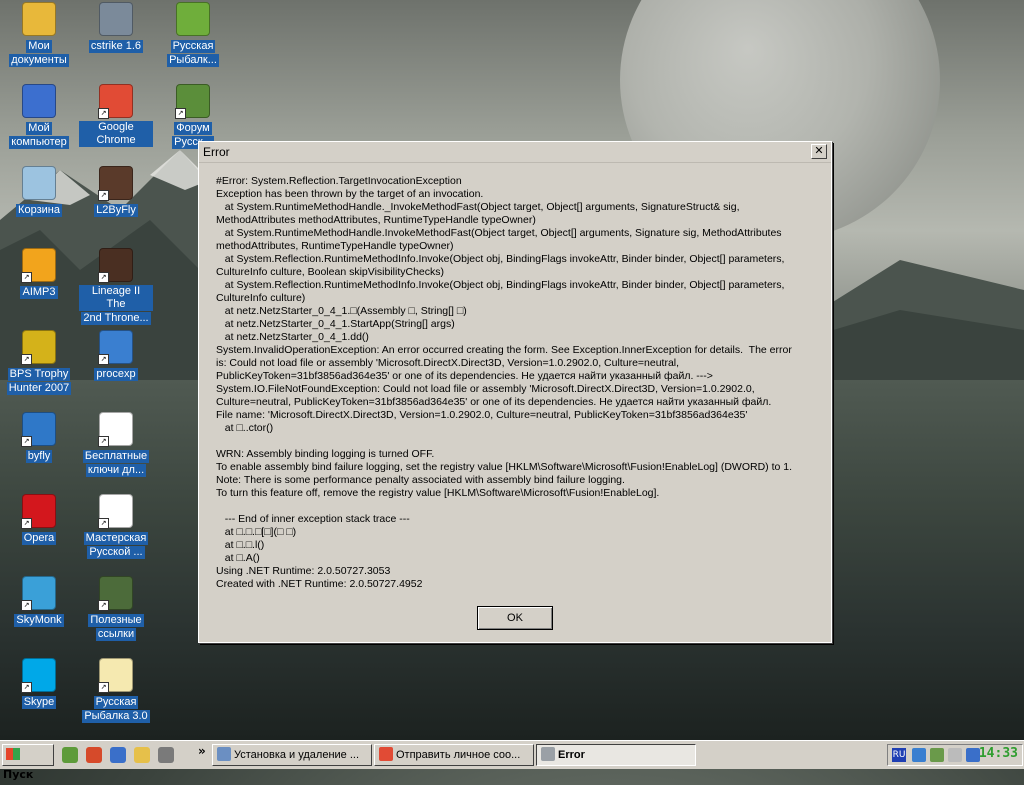 This screenshot has height=785, width=1024. What do you see at coordinates (39, 538) in the screenshot?
I see `desktop-icon-label: Opera` at bounding box center [39, 538].